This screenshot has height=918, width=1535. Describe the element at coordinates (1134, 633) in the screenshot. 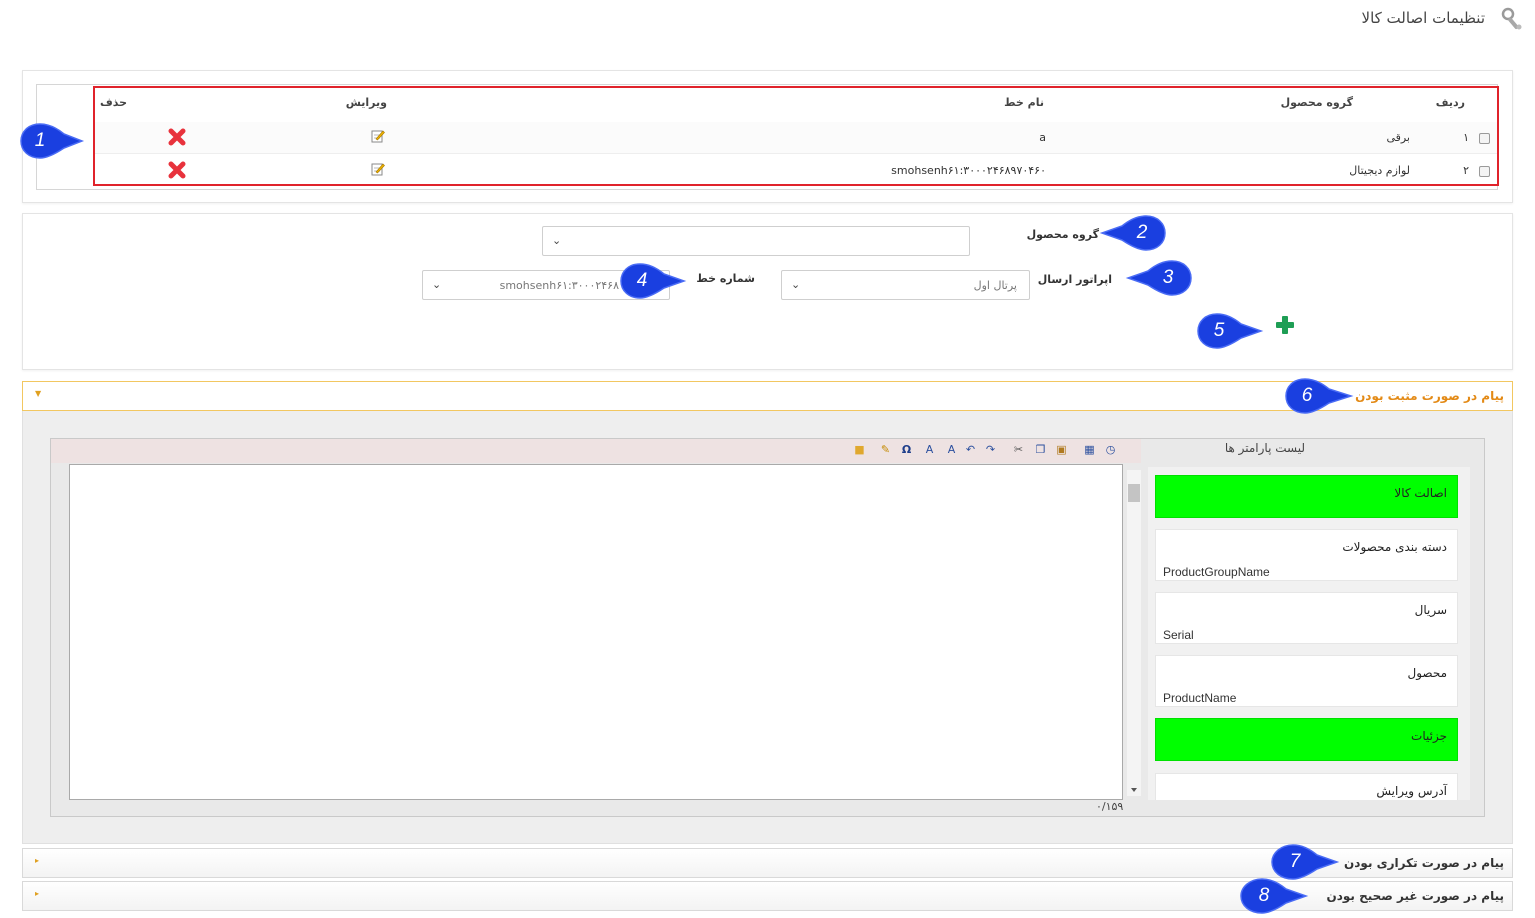

I see `editor-scrollbar` at that location.